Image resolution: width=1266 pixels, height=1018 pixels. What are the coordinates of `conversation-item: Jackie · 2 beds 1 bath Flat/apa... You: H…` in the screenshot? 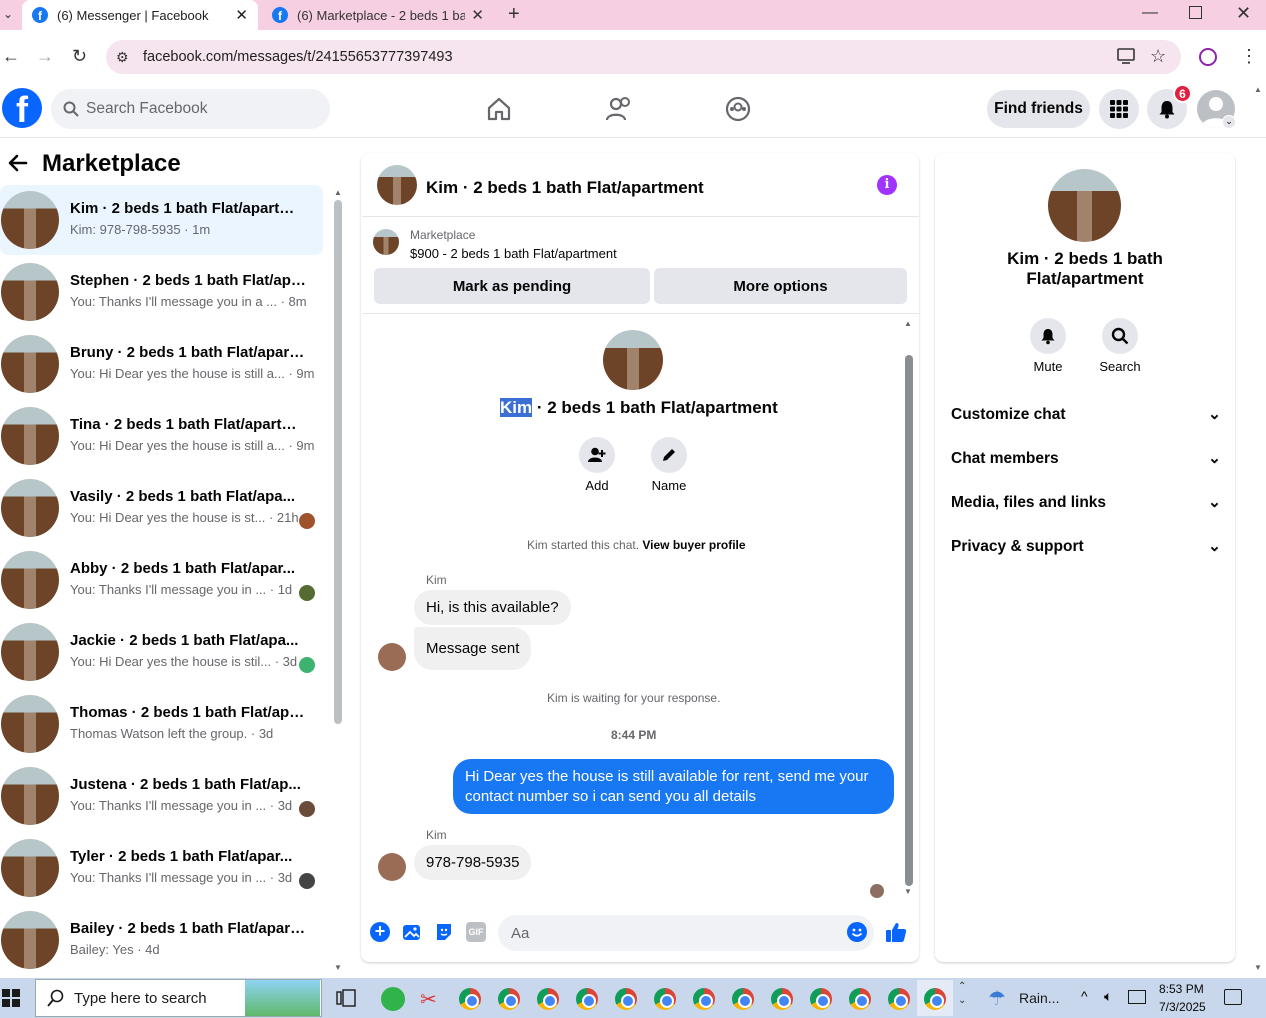 It's located at (161, 652).